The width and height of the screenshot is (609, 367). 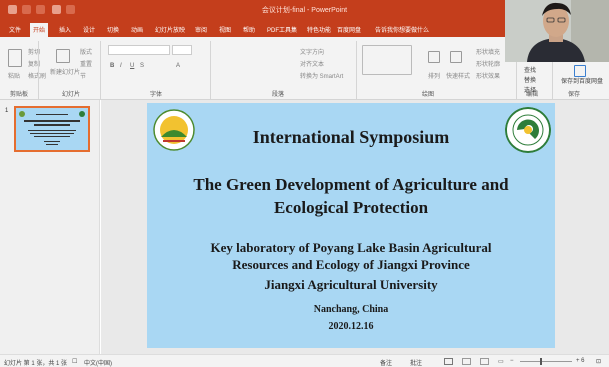 What do you see at coordinates (312, 63) in the screenshot?
I see `align-text-button: 对齐文本` at bounding box center [312, 63].